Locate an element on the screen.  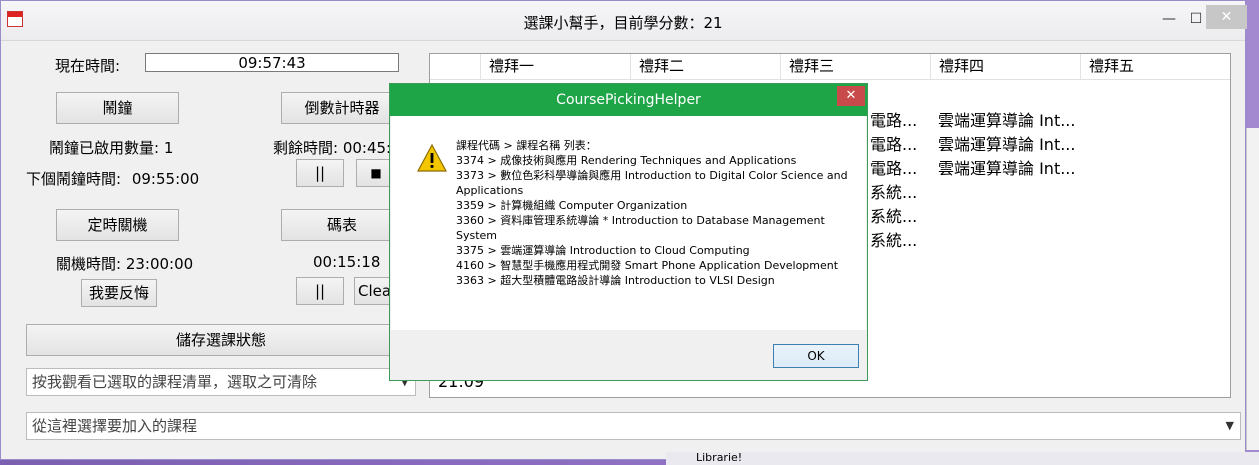
countdown-remaining: 剩餘時間: 00:45: is located at coordinates (332, 148).